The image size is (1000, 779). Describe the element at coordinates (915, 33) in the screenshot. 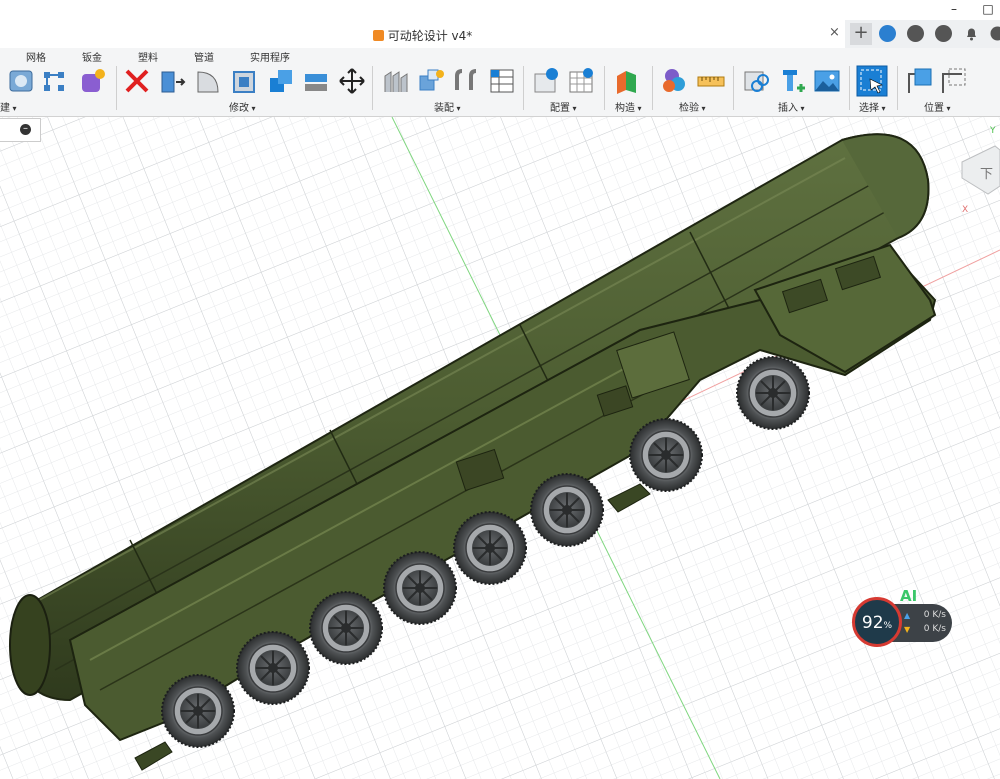

I see `job-status-icon` at that location.